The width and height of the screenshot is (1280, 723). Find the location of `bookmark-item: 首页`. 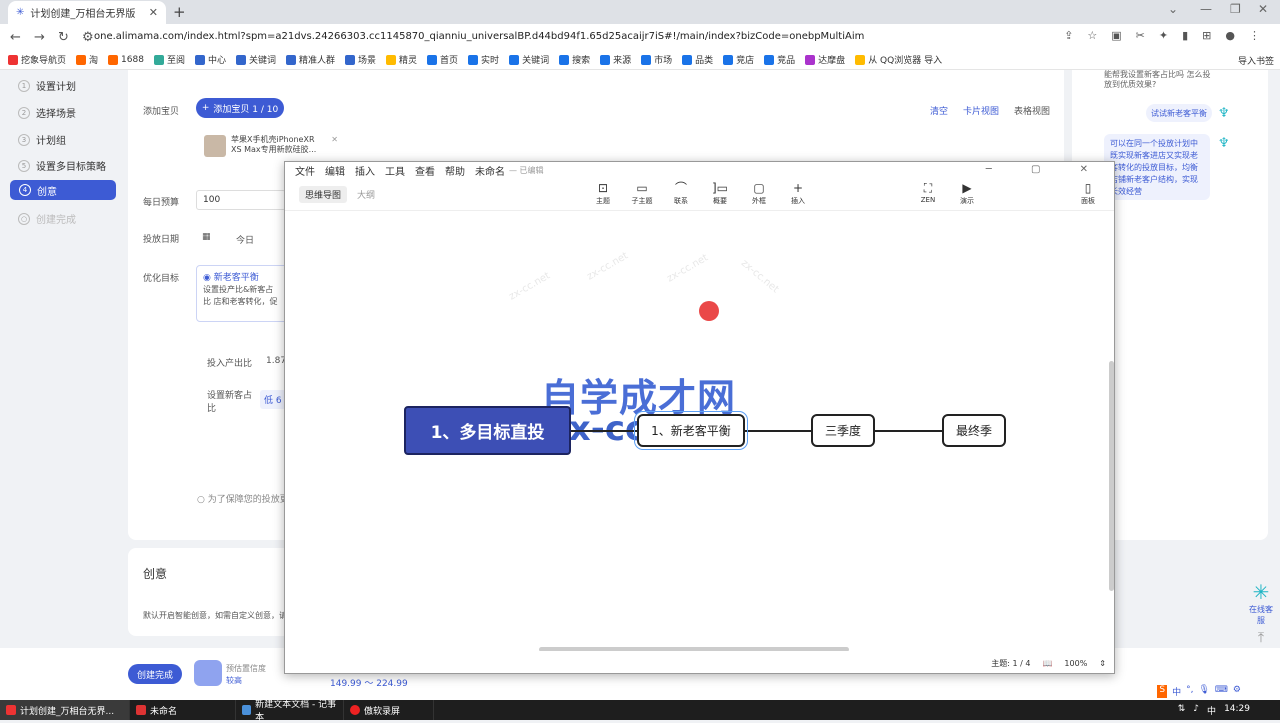

bookmark-item: 首页 is located at coordinates (442, 59).